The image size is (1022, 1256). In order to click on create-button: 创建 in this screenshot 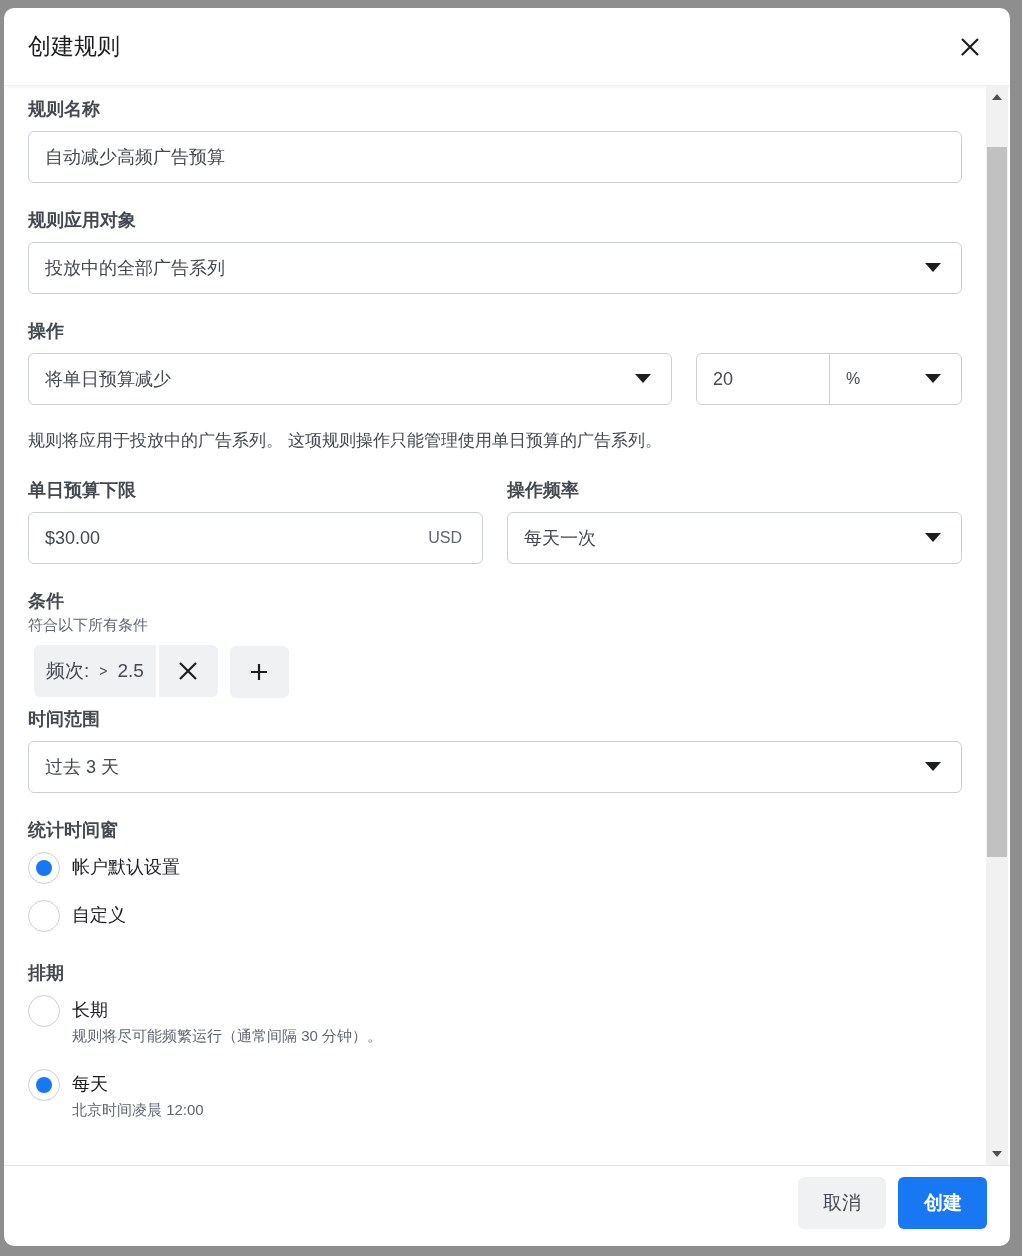, I will do `click(942, 1203)`.